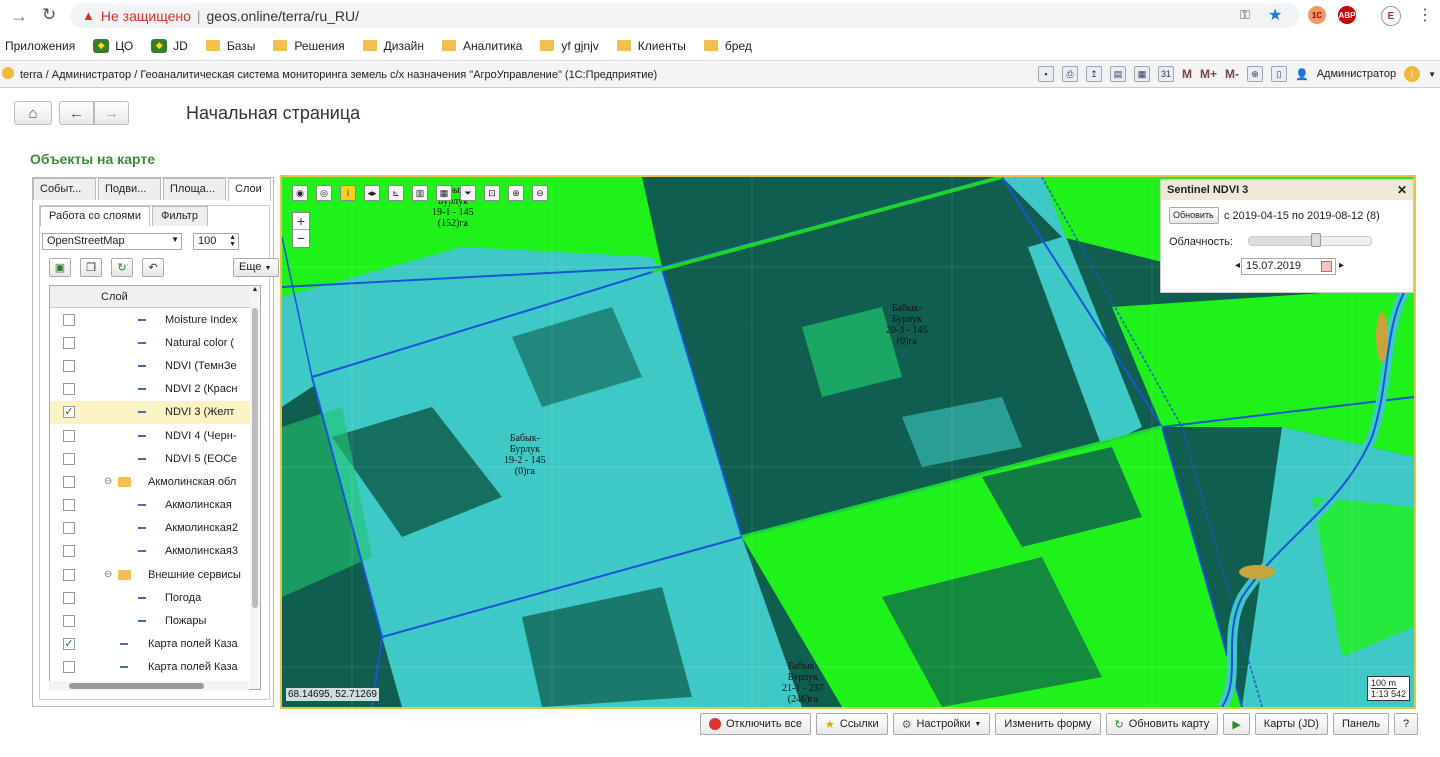 The width and height of the screenshot is (1440, 757). Describe the element at coordinates (60, 267) in the screenshot. I see `layers-add-button: ▣` at that location.